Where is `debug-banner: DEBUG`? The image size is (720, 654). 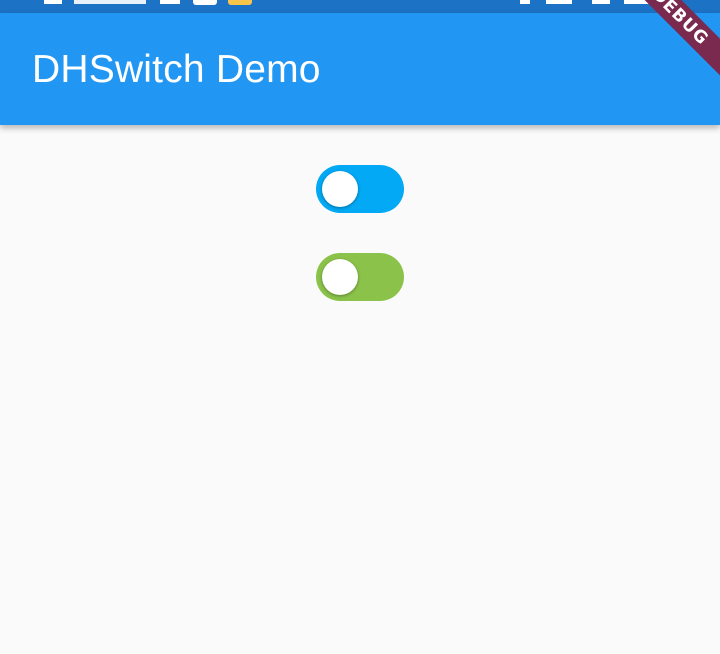
debug-banner: DEBUG is located at coordinates (660, 60).